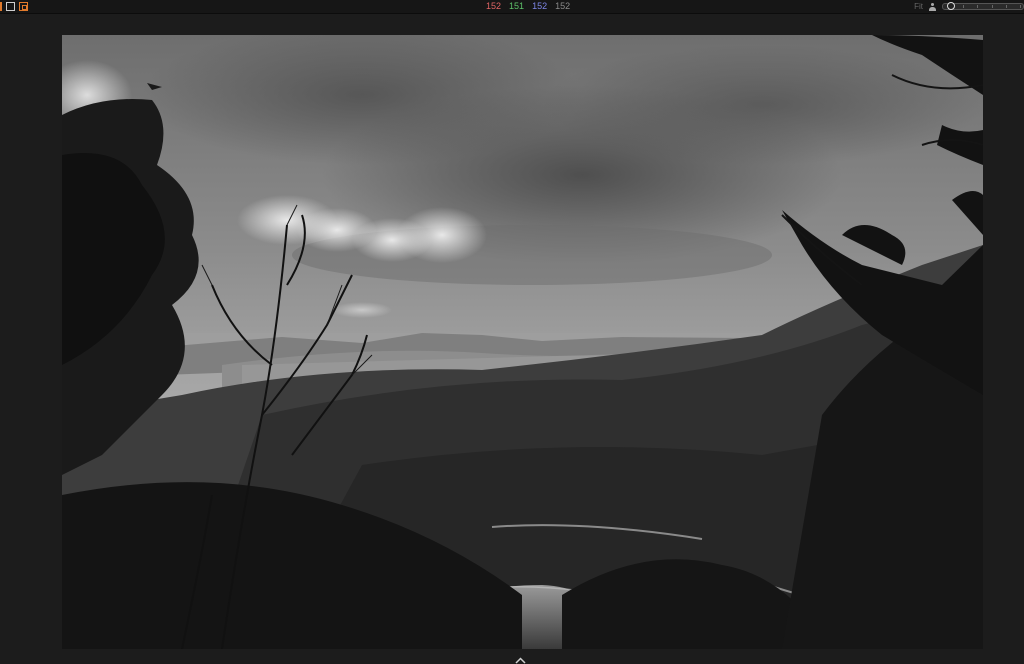  Describe the element at coordinates (520, 660) in the screenshot. I see `chevron-up-icon` at that location.